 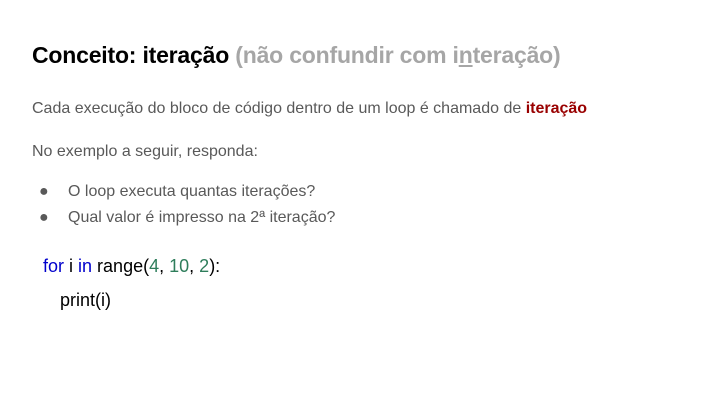 What do you see at coordinates (465, 55) in the screenshot?
I see `title-aside-underlined-letter: n` at bounding box center [465, 55].